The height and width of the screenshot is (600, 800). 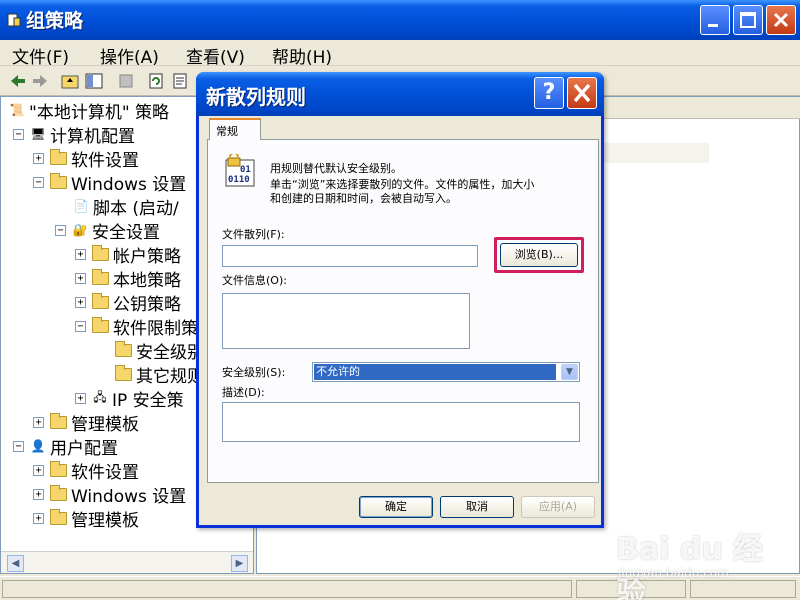 I want to click on close-icon, so click(x=582, y=93).